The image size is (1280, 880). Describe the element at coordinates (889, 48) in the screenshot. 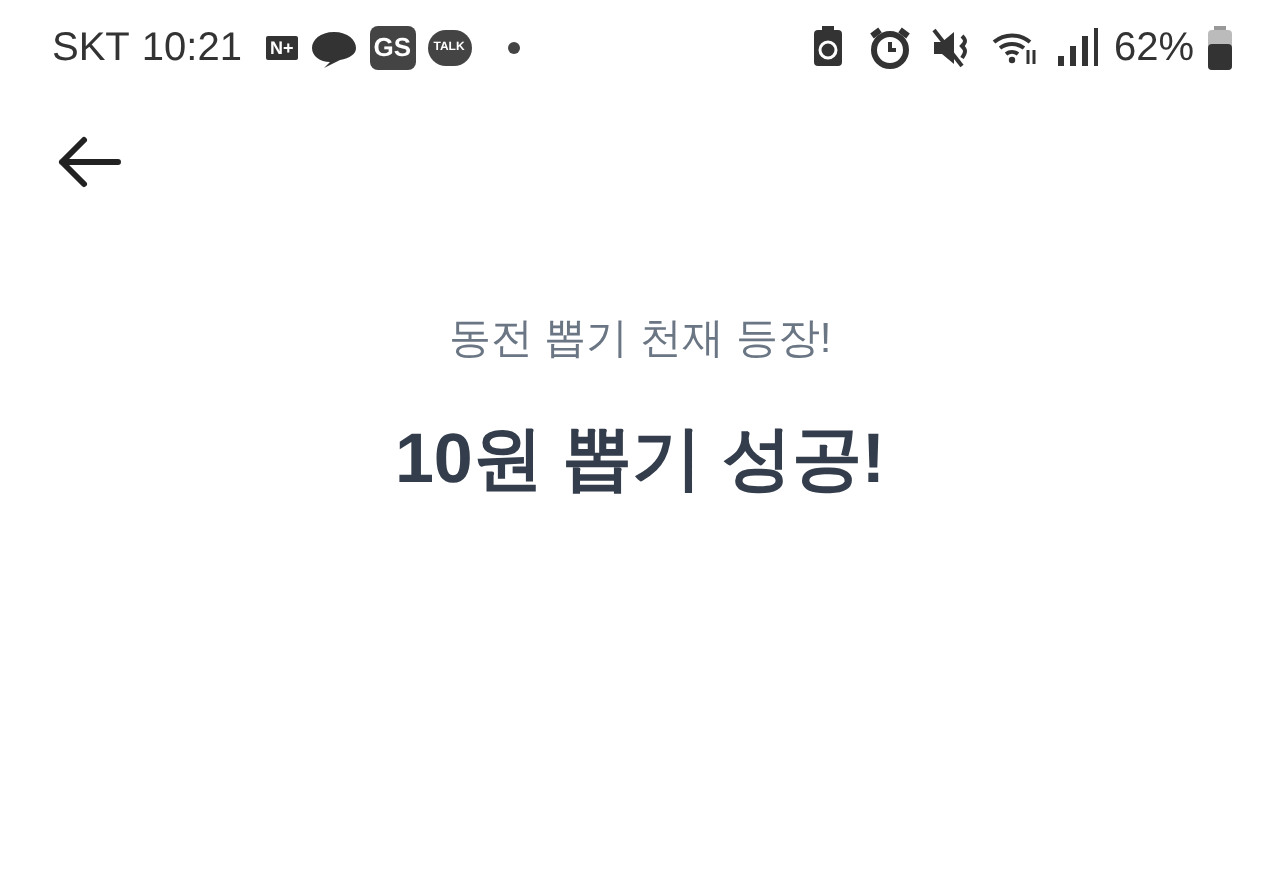

I see `alarm-clock-icon` at that location.